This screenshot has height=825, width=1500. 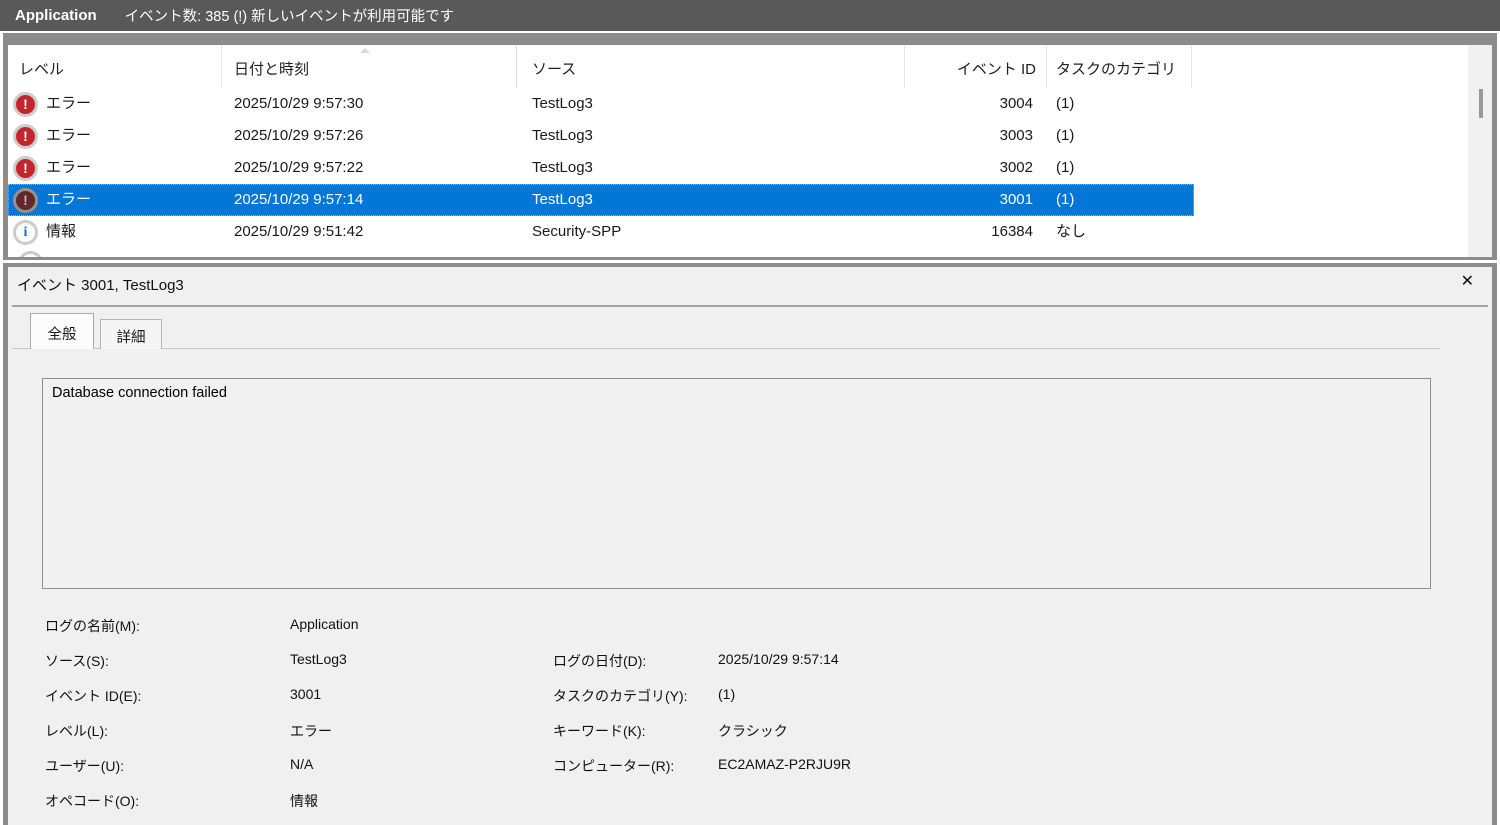 I want to click on close-icon: ✕, so click(x=1467, y=282).